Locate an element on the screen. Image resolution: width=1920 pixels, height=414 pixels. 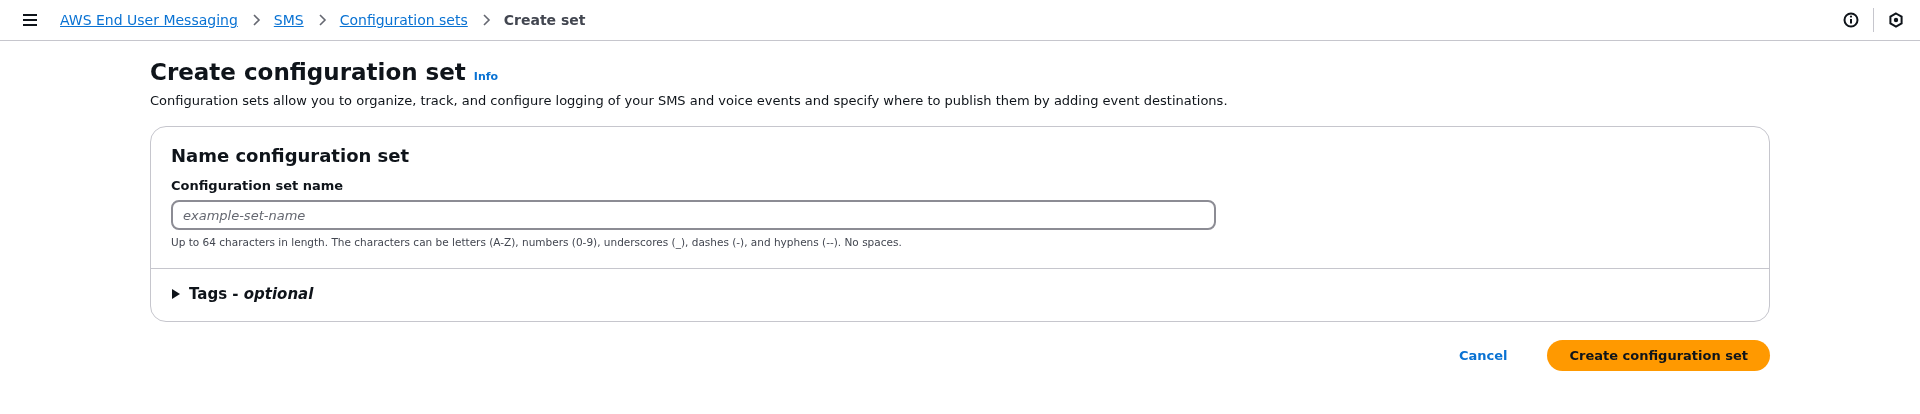
field-hint: Up to 64 characters in length. The characters can be letters (A-Z), numbers (0-9), underscores (_), dashes (-), and hyphens (--). No spaces. is located at coordinates (537, 242).